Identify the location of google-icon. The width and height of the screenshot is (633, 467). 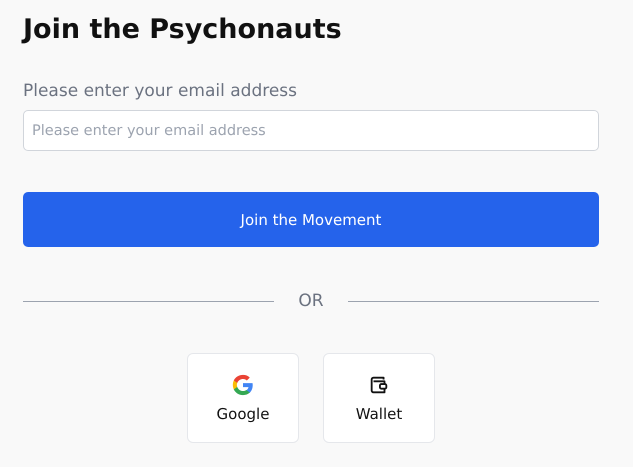
(243, 385).